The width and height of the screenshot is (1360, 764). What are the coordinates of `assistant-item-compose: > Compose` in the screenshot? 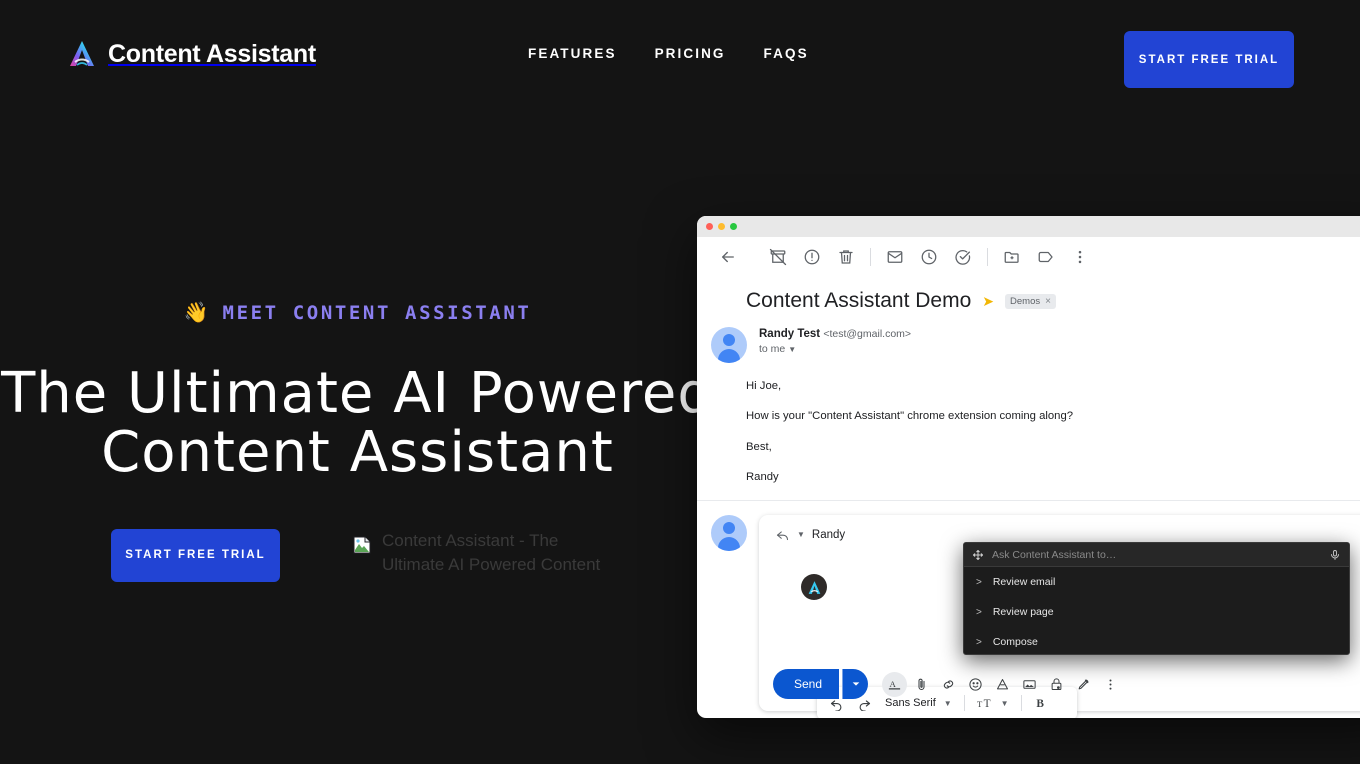 It's located at (1156, 640).